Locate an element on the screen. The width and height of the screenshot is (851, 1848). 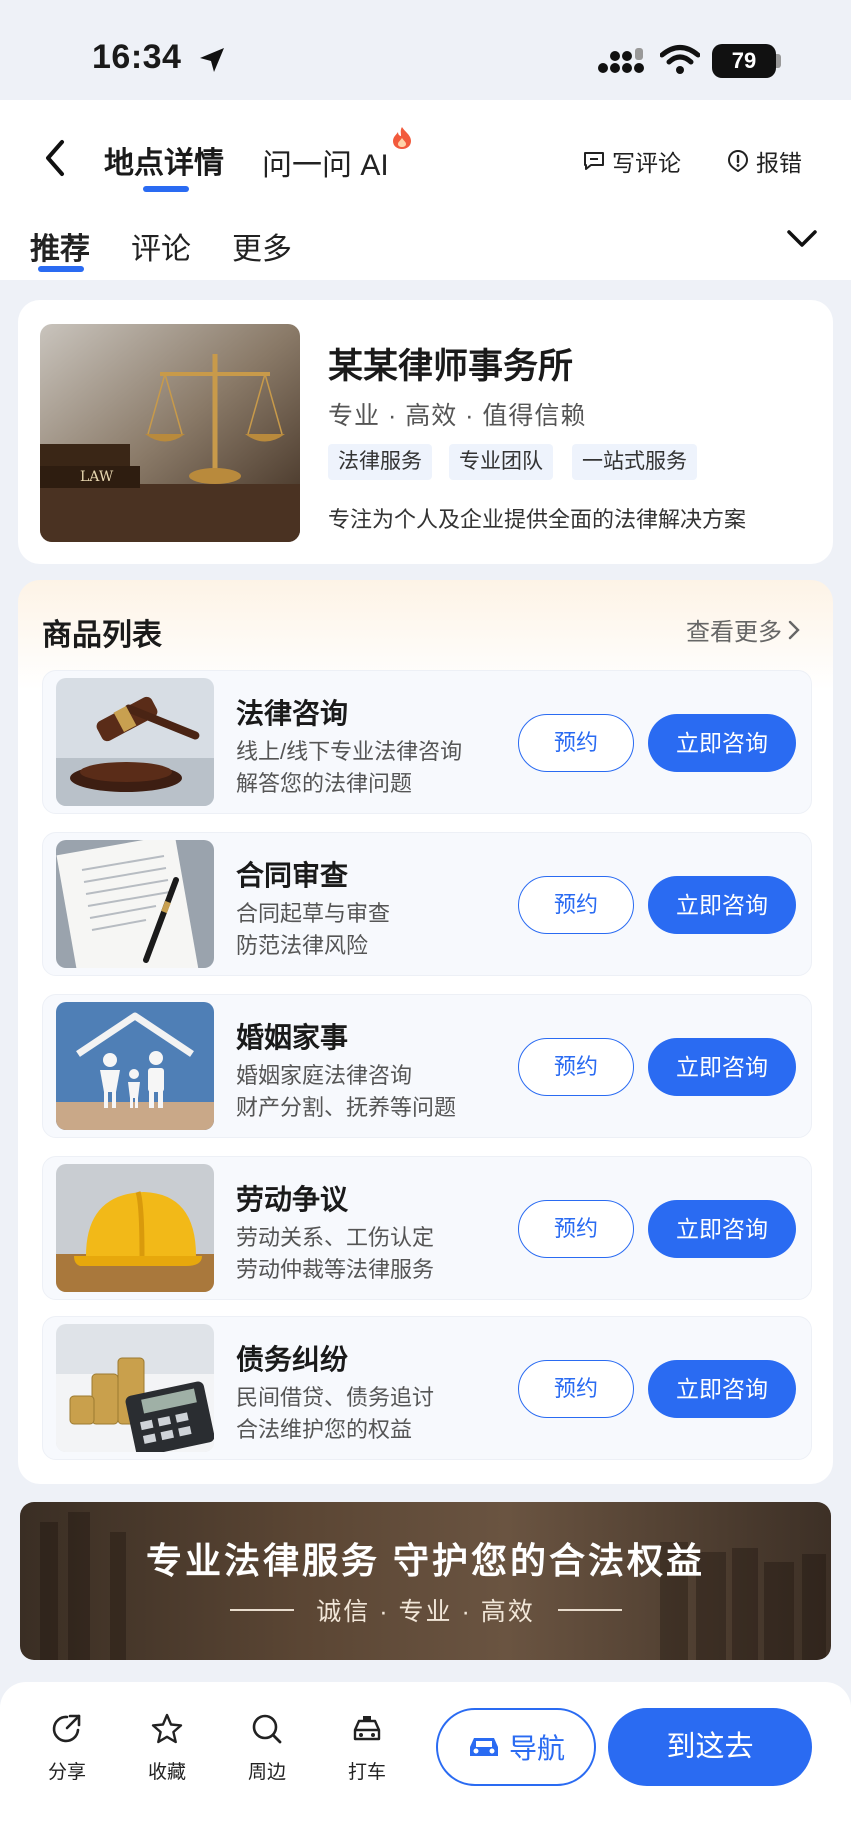
tab-ask-ai: 问一问 AI is located at coordinates (325, 162).